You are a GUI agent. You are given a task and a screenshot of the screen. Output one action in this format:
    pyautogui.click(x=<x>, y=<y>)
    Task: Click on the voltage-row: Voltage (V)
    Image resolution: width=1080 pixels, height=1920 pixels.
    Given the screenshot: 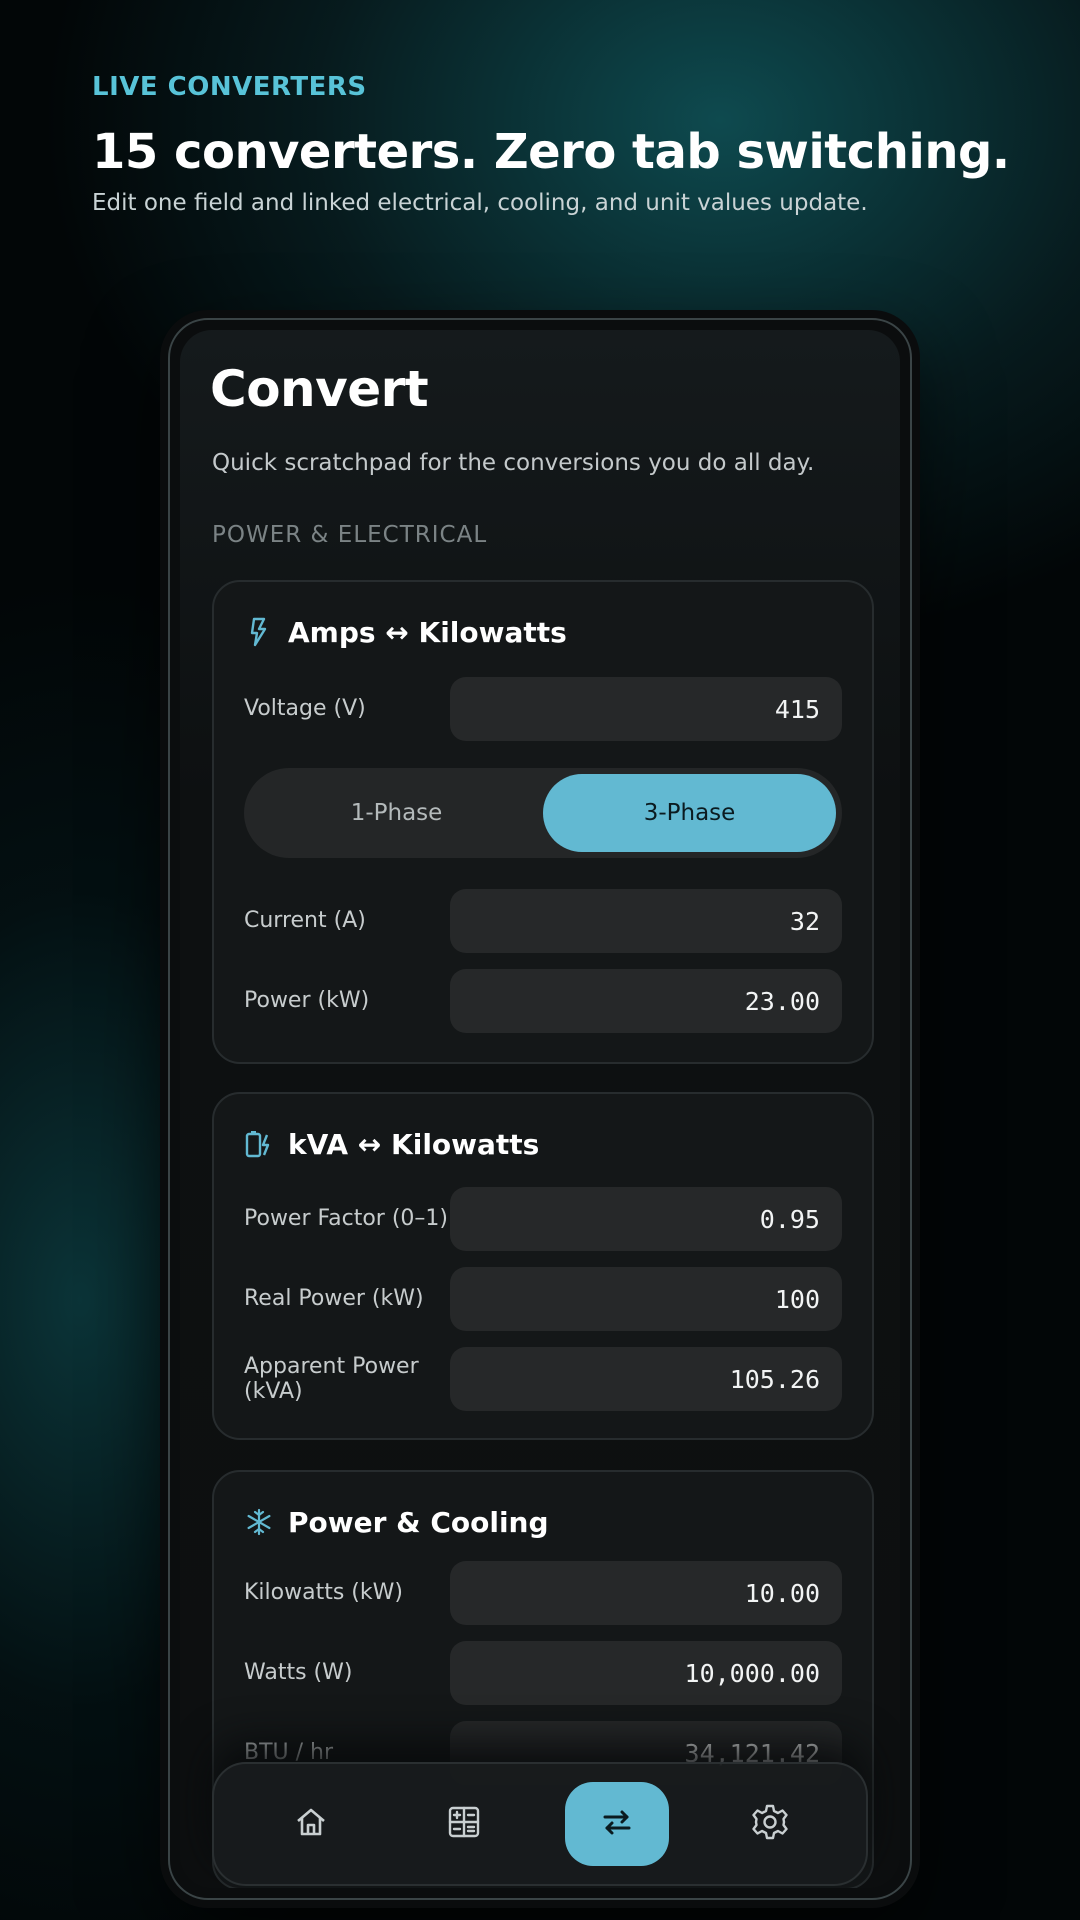 What is the action you would take?
    pyautogui.click(x=543, y=709)
    